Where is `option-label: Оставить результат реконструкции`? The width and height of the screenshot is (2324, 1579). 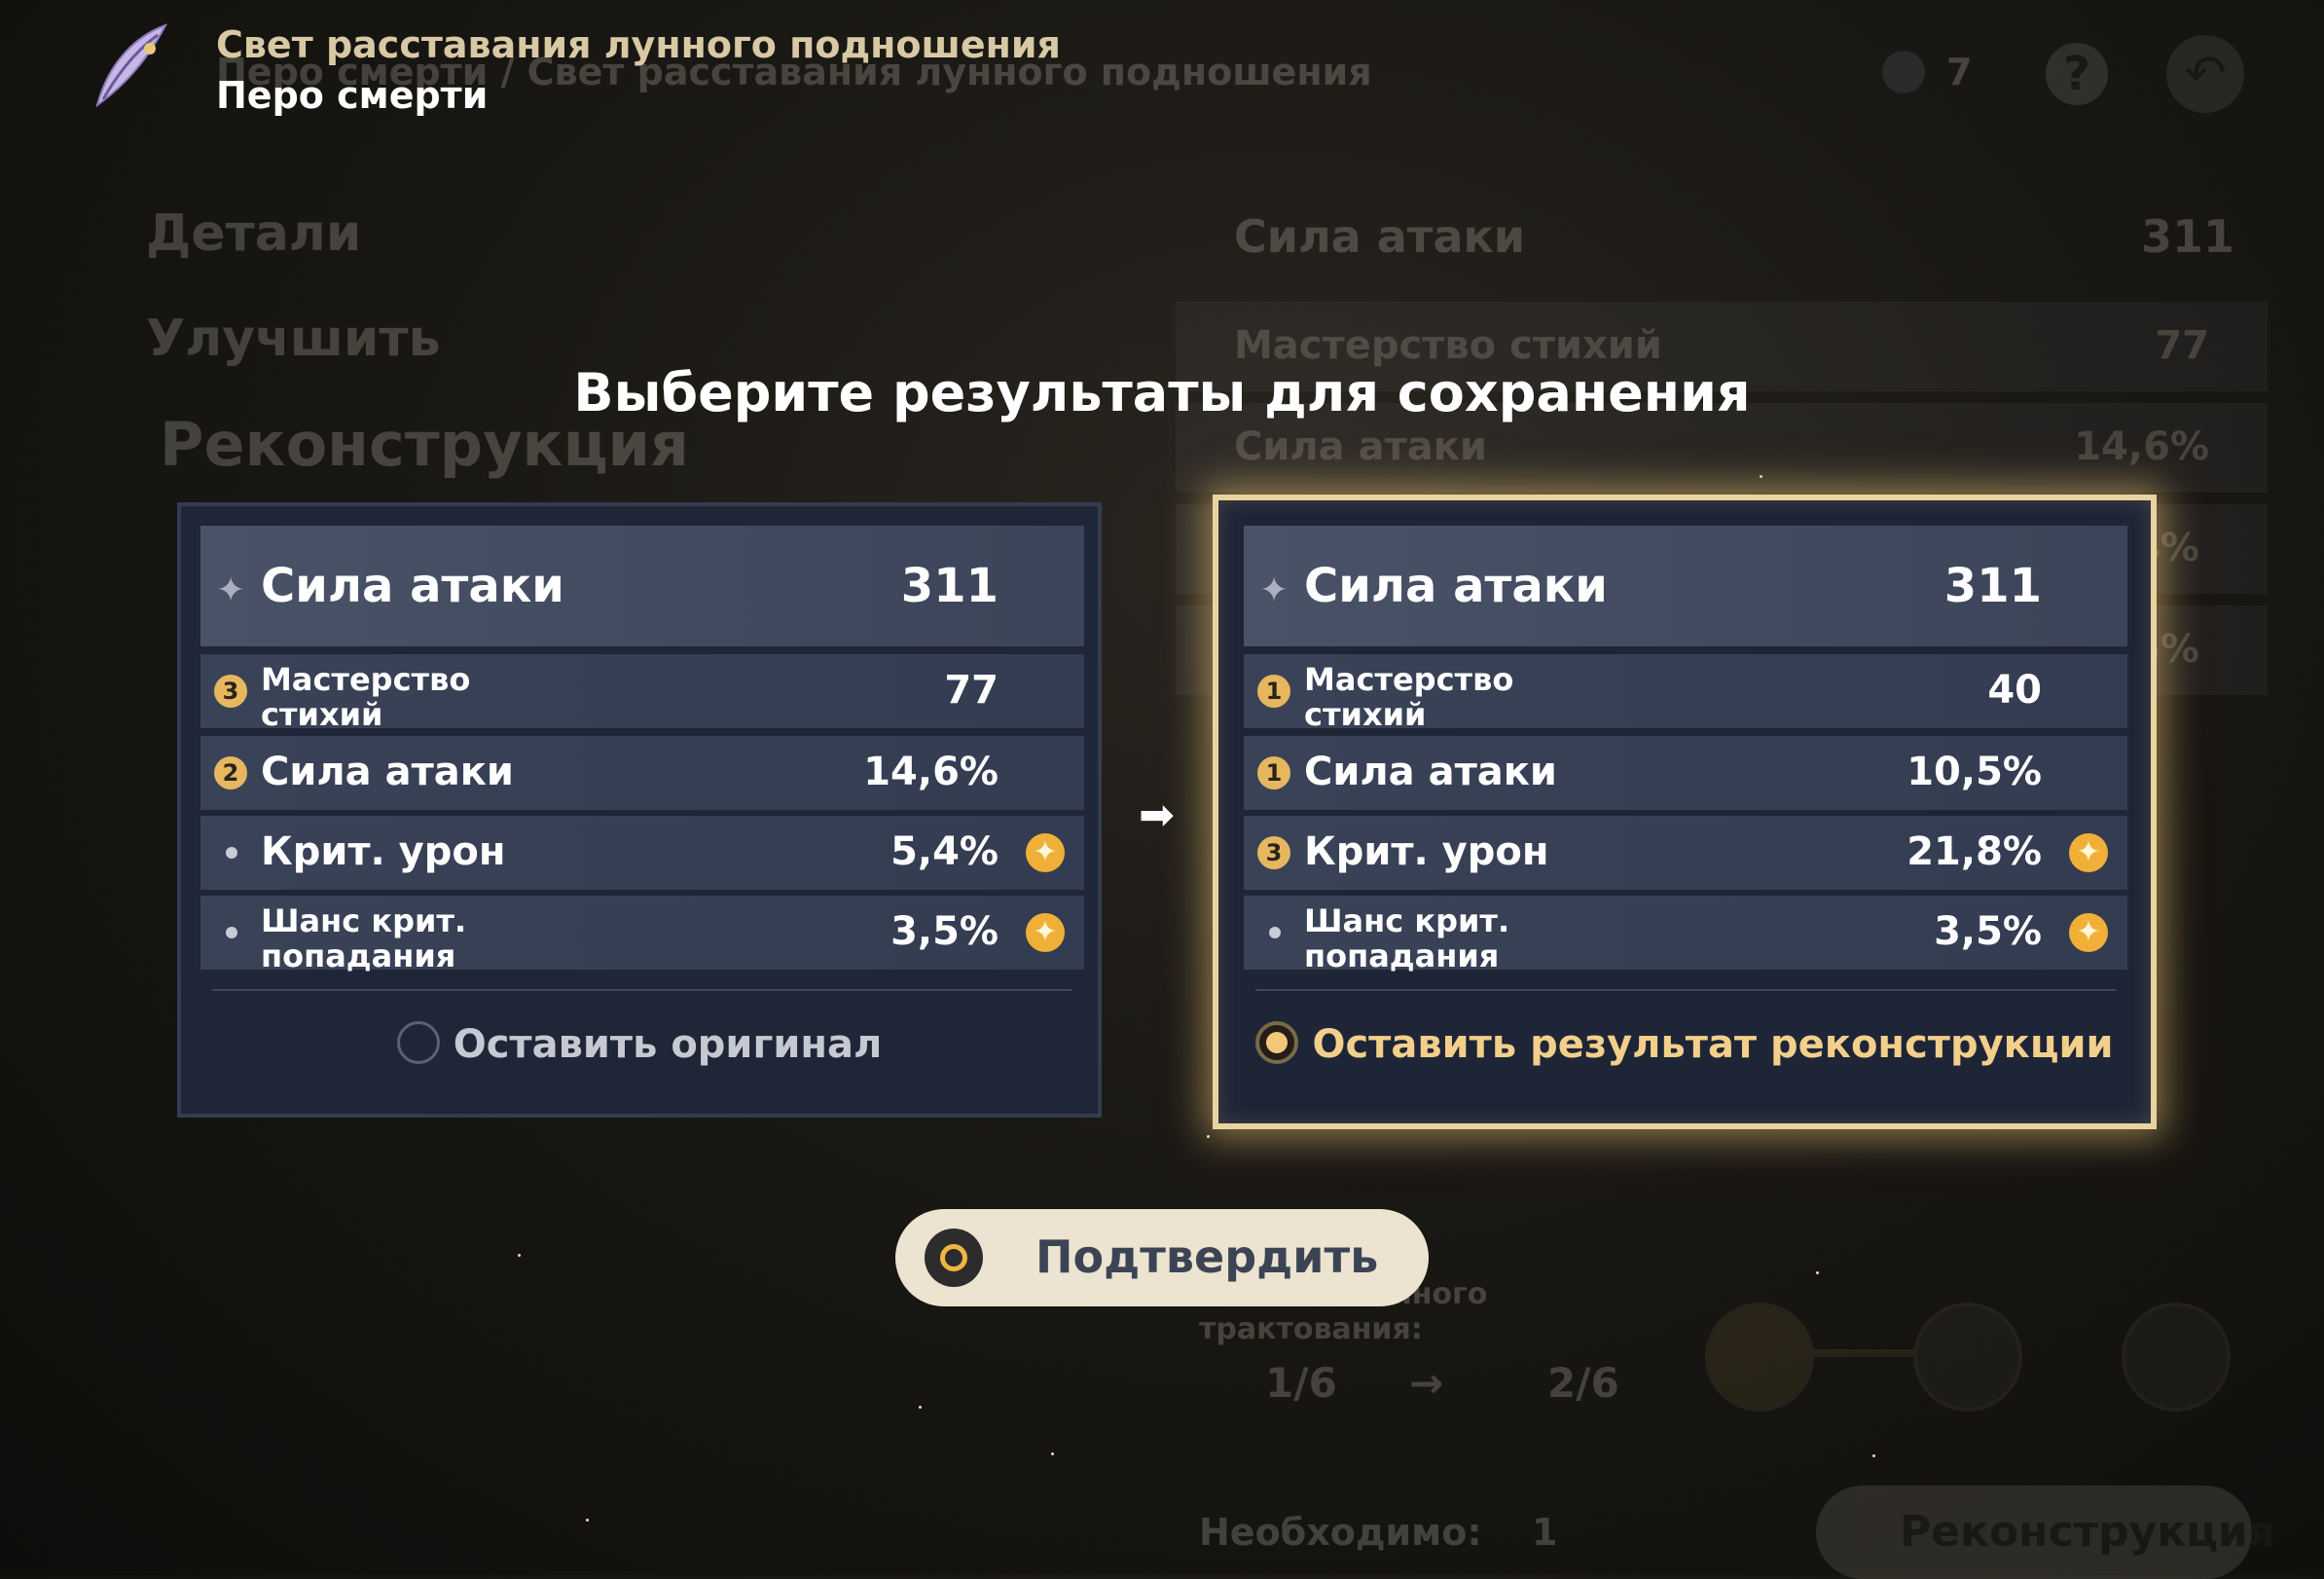
option-label: Оставить результат реконструкции is located at coordinates (1713, 1044).